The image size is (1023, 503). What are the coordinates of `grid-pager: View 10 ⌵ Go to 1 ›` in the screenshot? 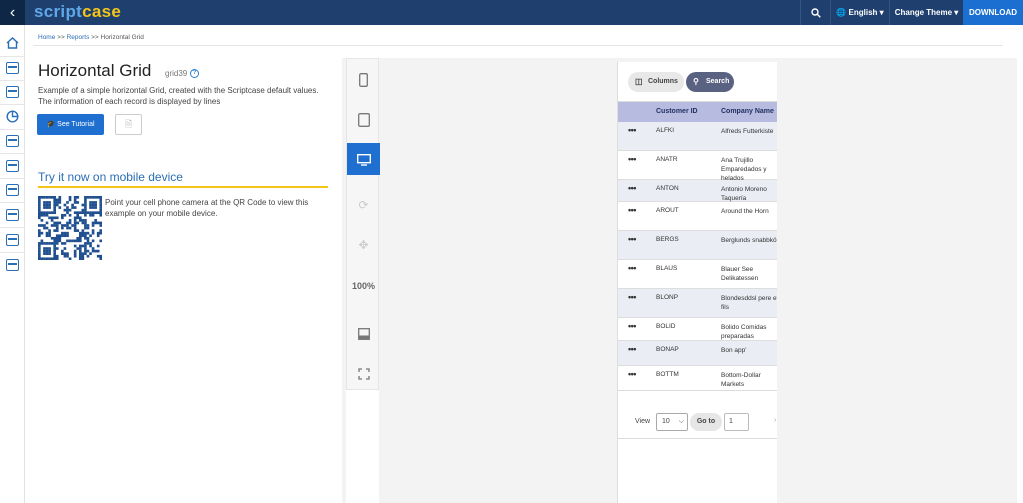 It's located at (697, 421).